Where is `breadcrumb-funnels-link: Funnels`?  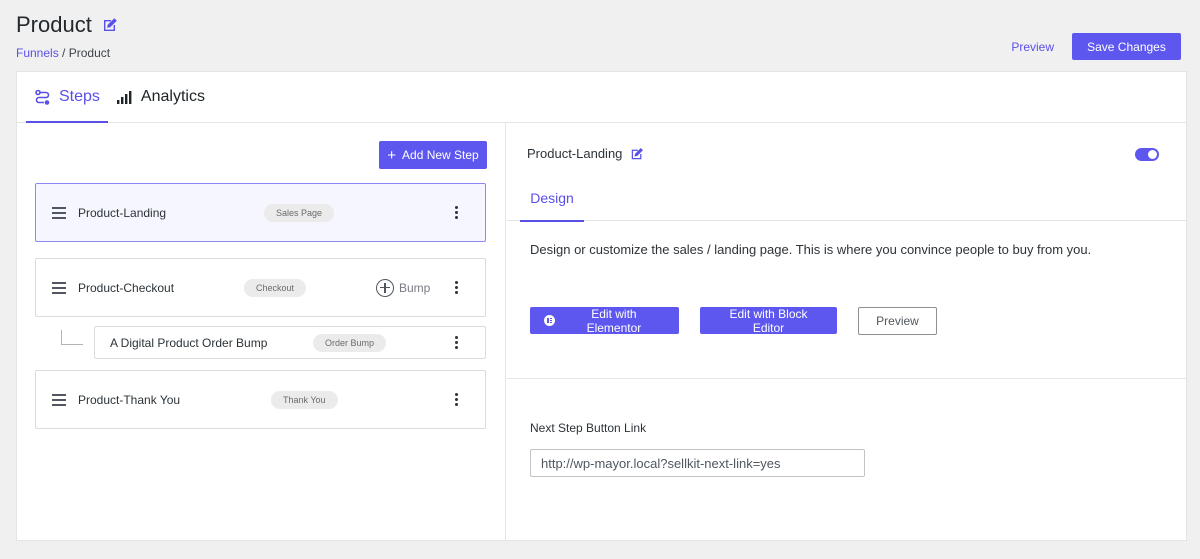
breadcrumb-funnels-link: Funnels is located at coordinates (37, 53).